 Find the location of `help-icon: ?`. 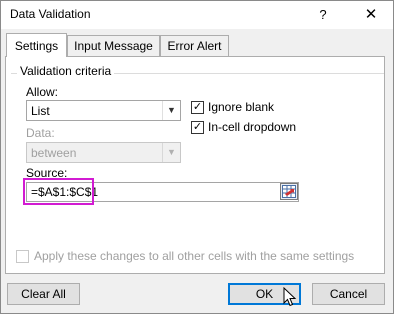

help-icon: ? is located at coordinates (323, 15).